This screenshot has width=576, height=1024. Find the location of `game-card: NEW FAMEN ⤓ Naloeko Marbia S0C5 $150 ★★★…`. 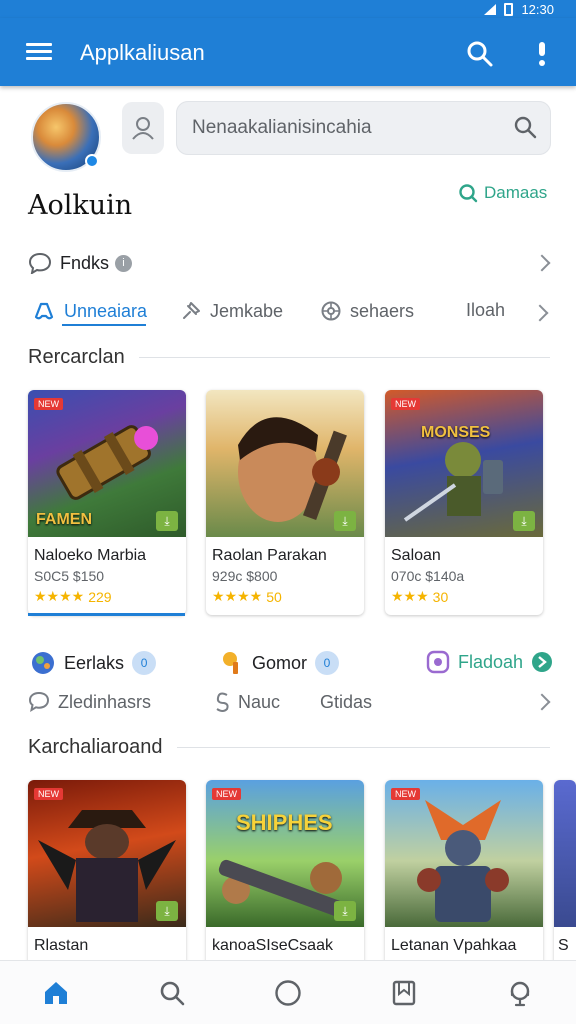

game-card: NEW FAMEN ⤓ Naloeko Marbia S0C5 $150 ★★★… is located at coordinates (107, 502).